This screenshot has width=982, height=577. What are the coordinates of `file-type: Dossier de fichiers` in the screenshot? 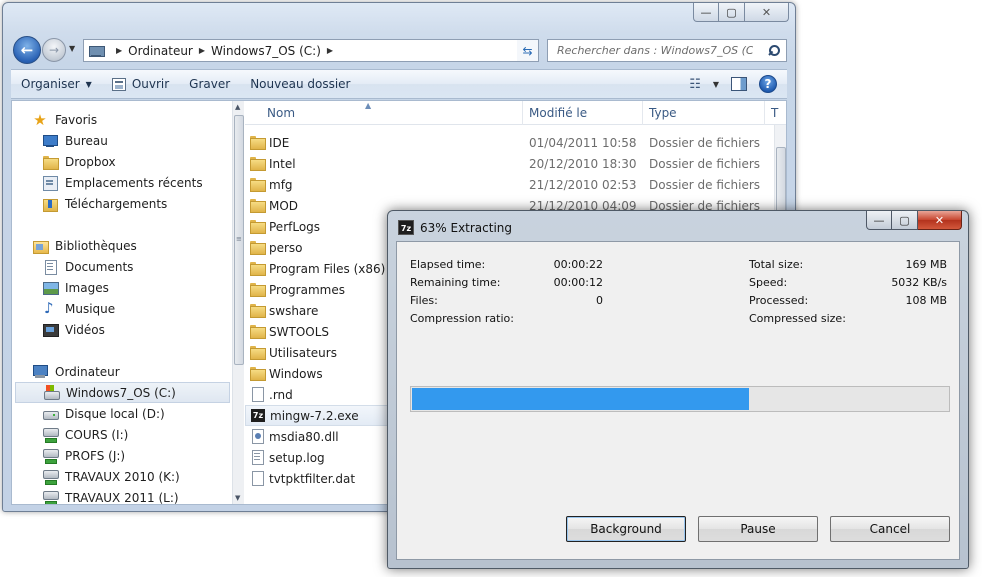 It's located at (705, 184).